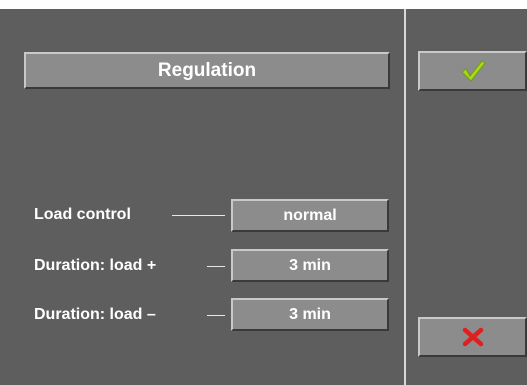 The image size is (527, 385). What do you see at coordinates (216, 266) in the screenshot?
I see `duration-load-plus-leader` at bounding box center [216, 266].